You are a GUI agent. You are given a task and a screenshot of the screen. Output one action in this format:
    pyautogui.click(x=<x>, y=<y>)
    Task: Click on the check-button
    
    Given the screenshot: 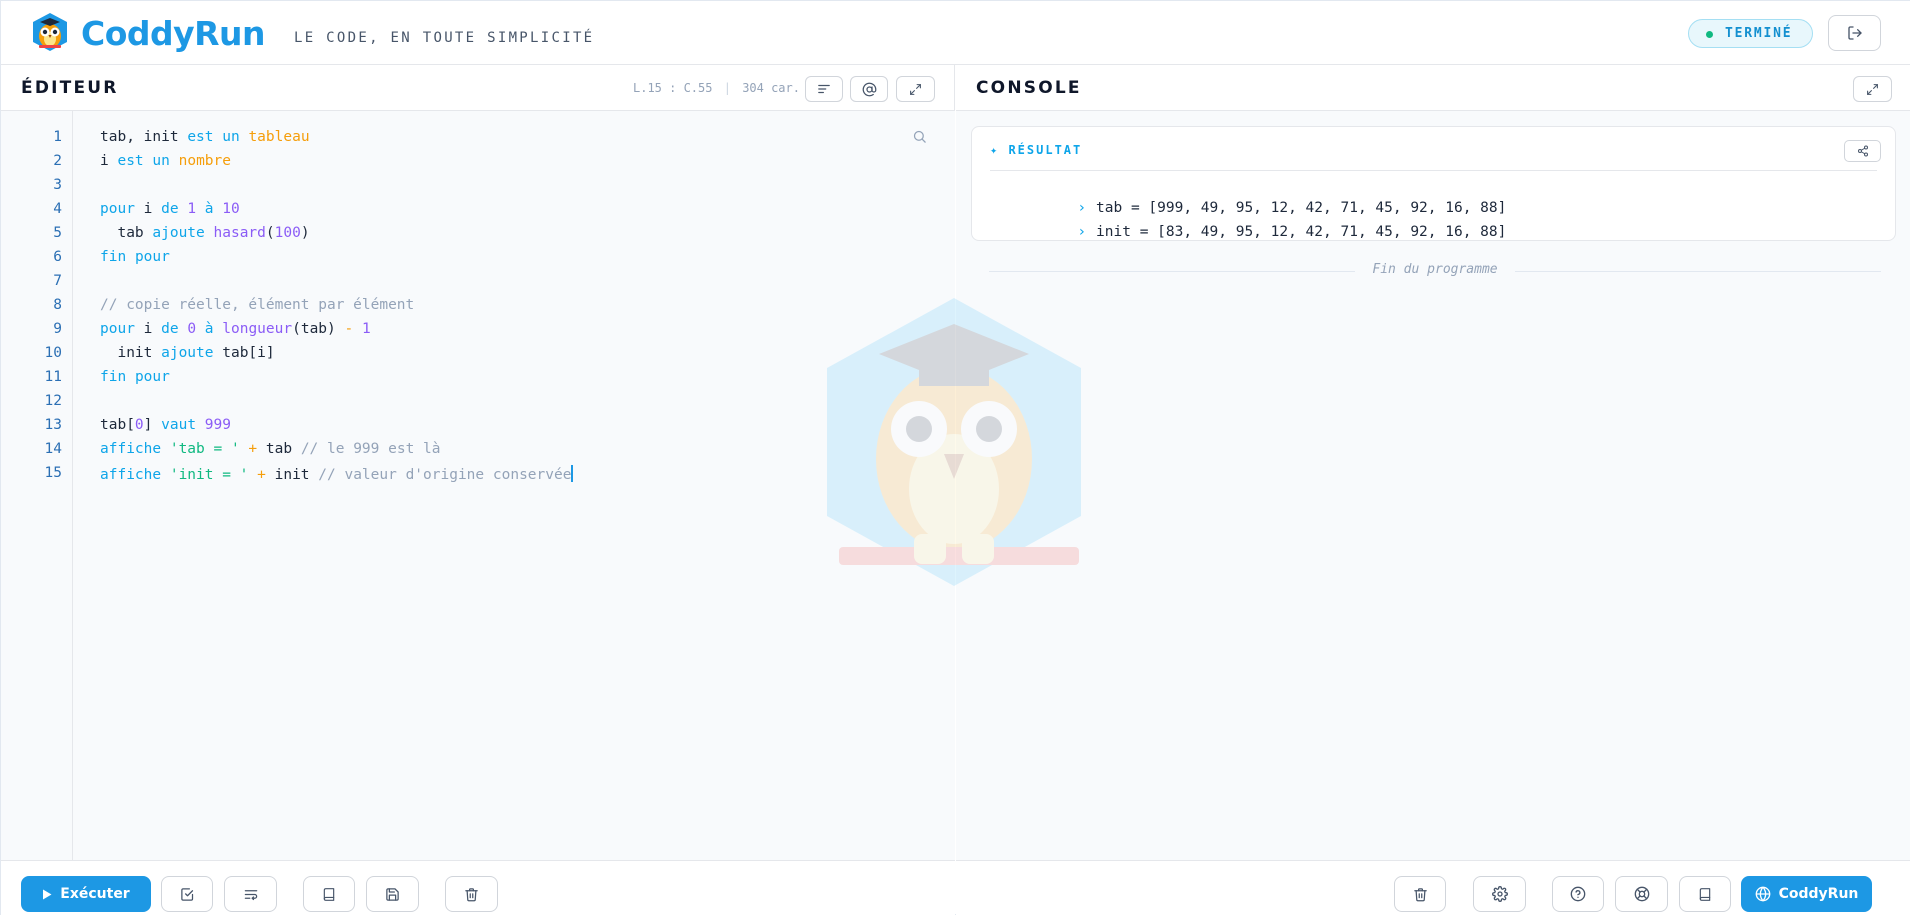 What is the action you would take?
    pyautogui.click(x=187, y=894)
    